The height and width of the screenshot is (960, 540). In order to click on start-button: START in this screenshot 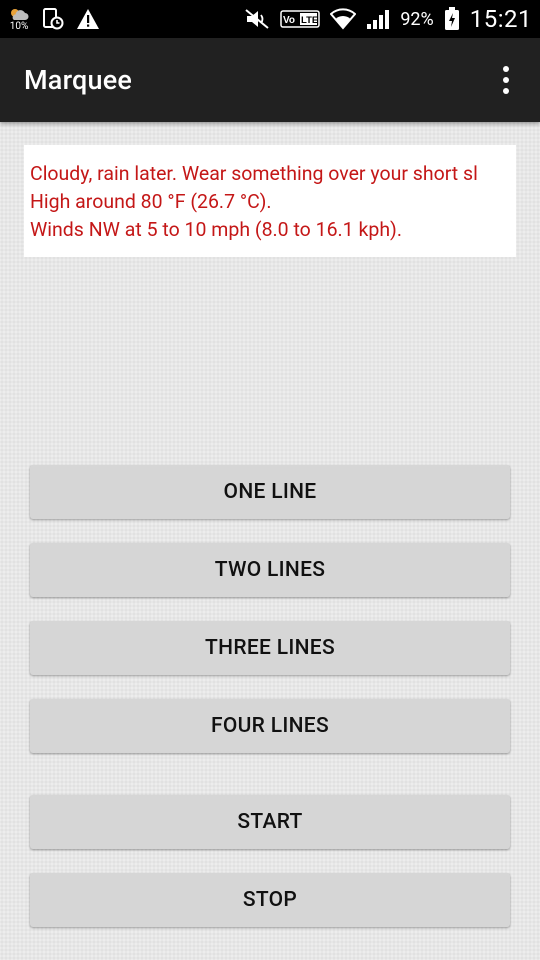, I will do `click(270, 822)`.